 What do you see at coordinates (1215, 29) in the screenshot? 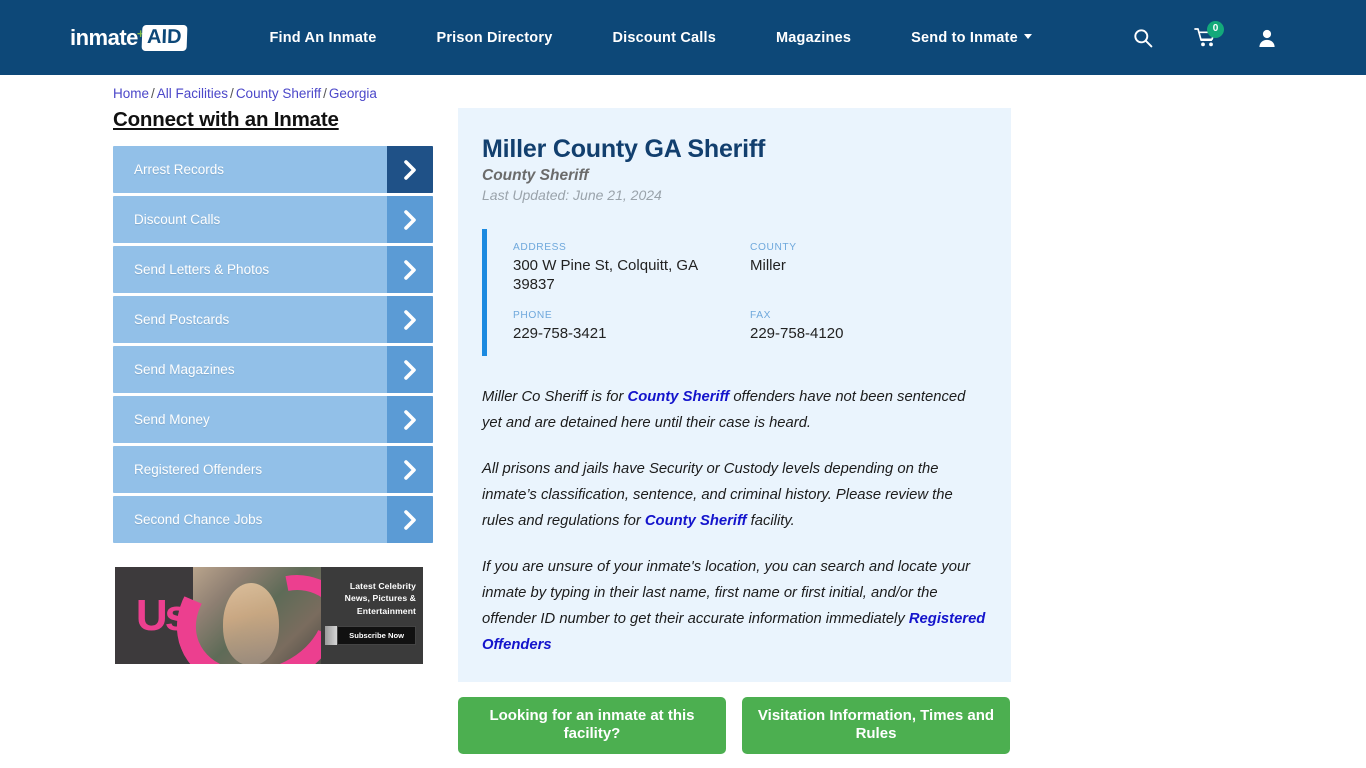
I see `cart-count-badge: 0` at bounding box center [1215, 29].